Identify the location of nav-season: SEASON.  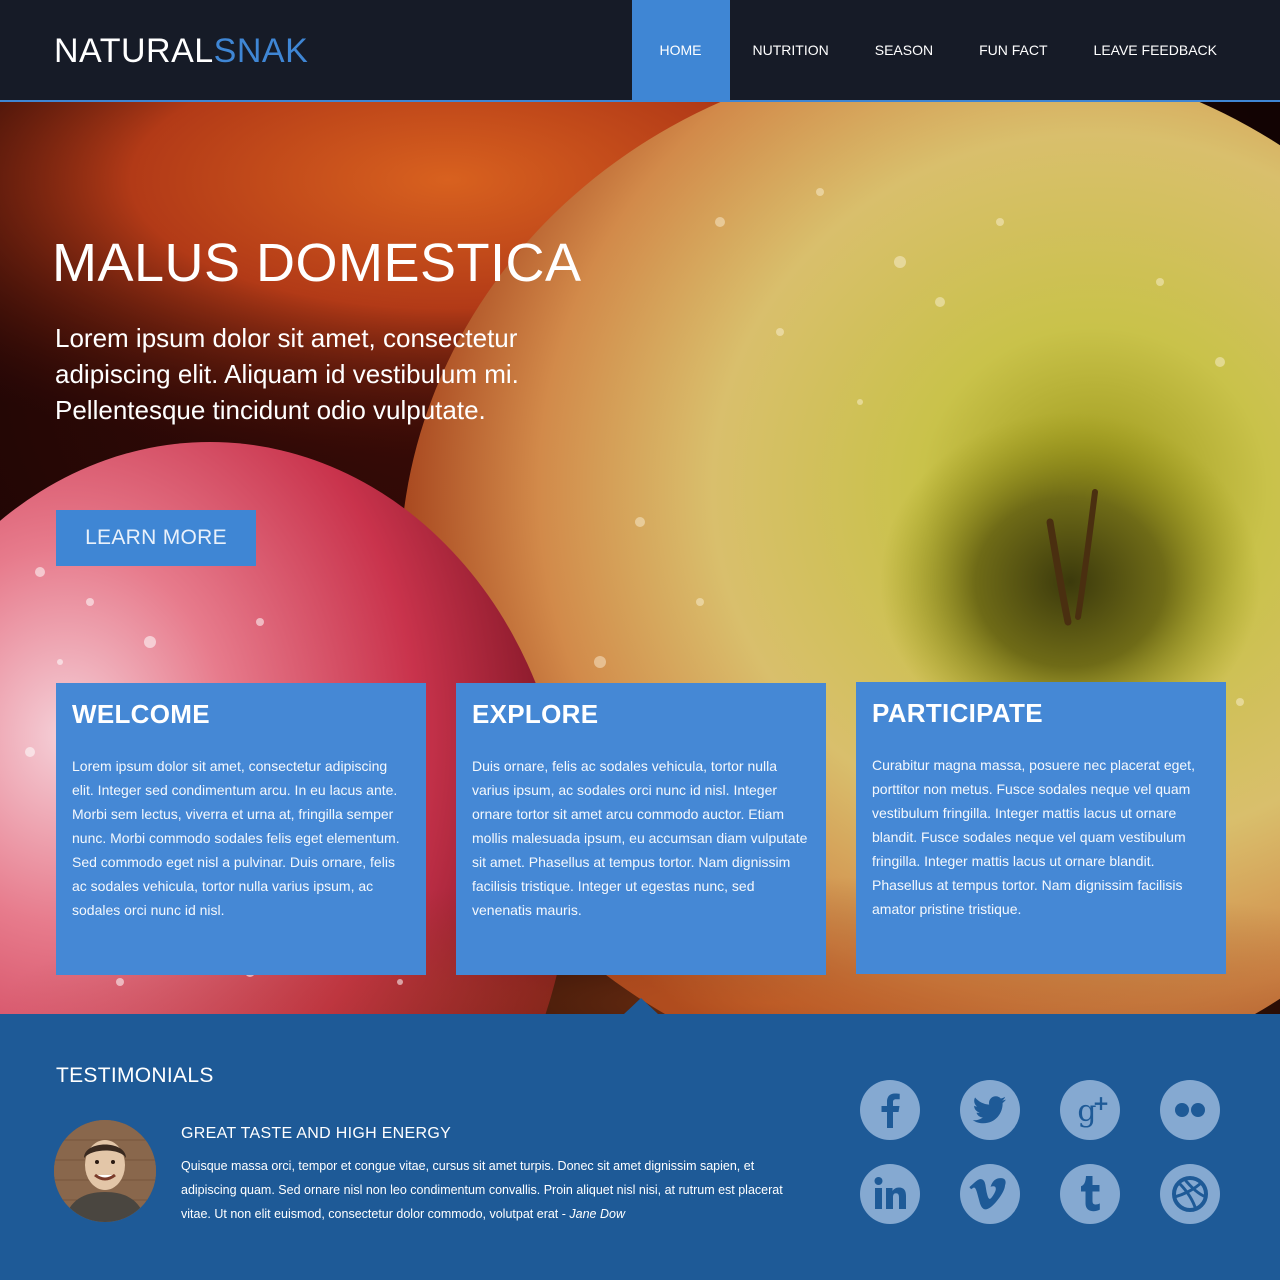
(904, 50).